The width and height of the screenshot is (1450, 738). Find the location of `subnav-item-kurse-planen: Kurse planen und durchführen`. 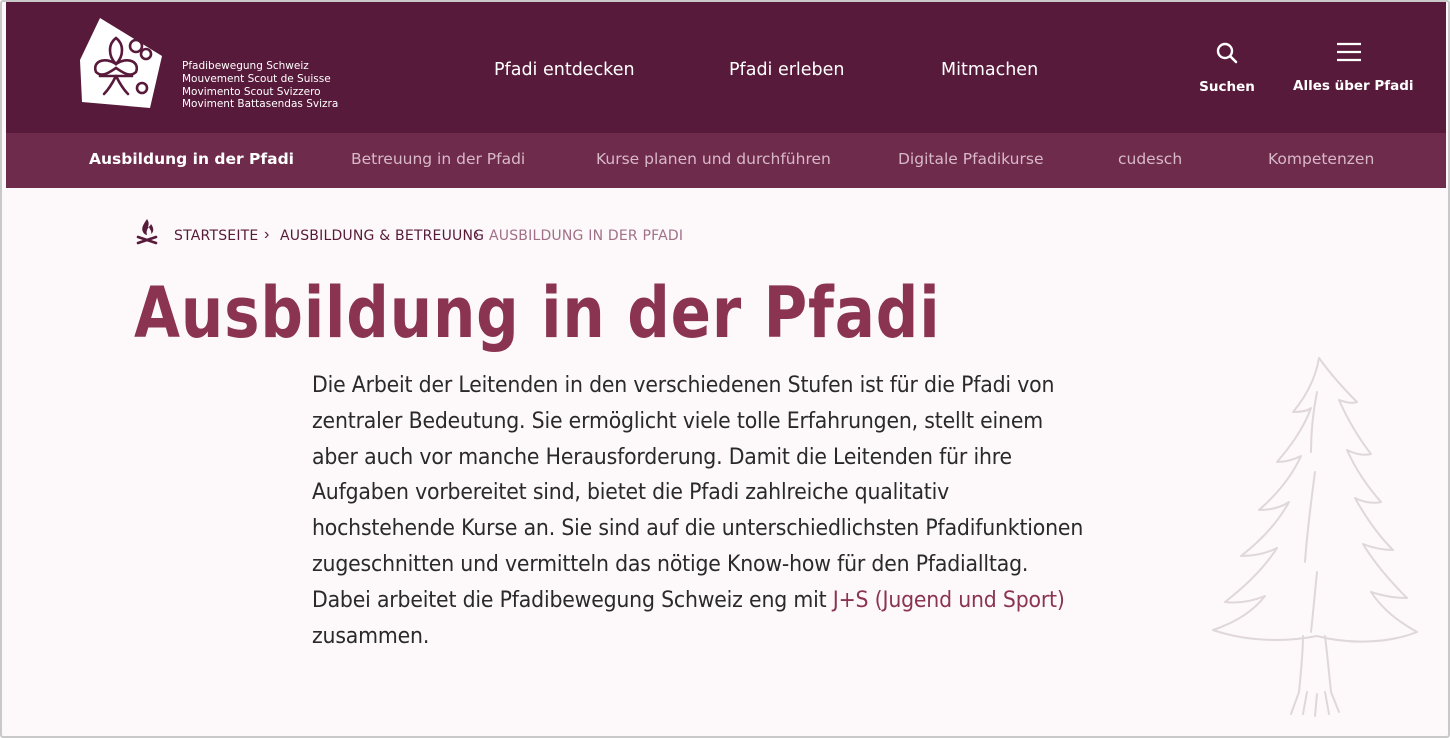

subnav-item-kurse-planen: Kurse planen und durchführen is located at coordinates (713, 159).